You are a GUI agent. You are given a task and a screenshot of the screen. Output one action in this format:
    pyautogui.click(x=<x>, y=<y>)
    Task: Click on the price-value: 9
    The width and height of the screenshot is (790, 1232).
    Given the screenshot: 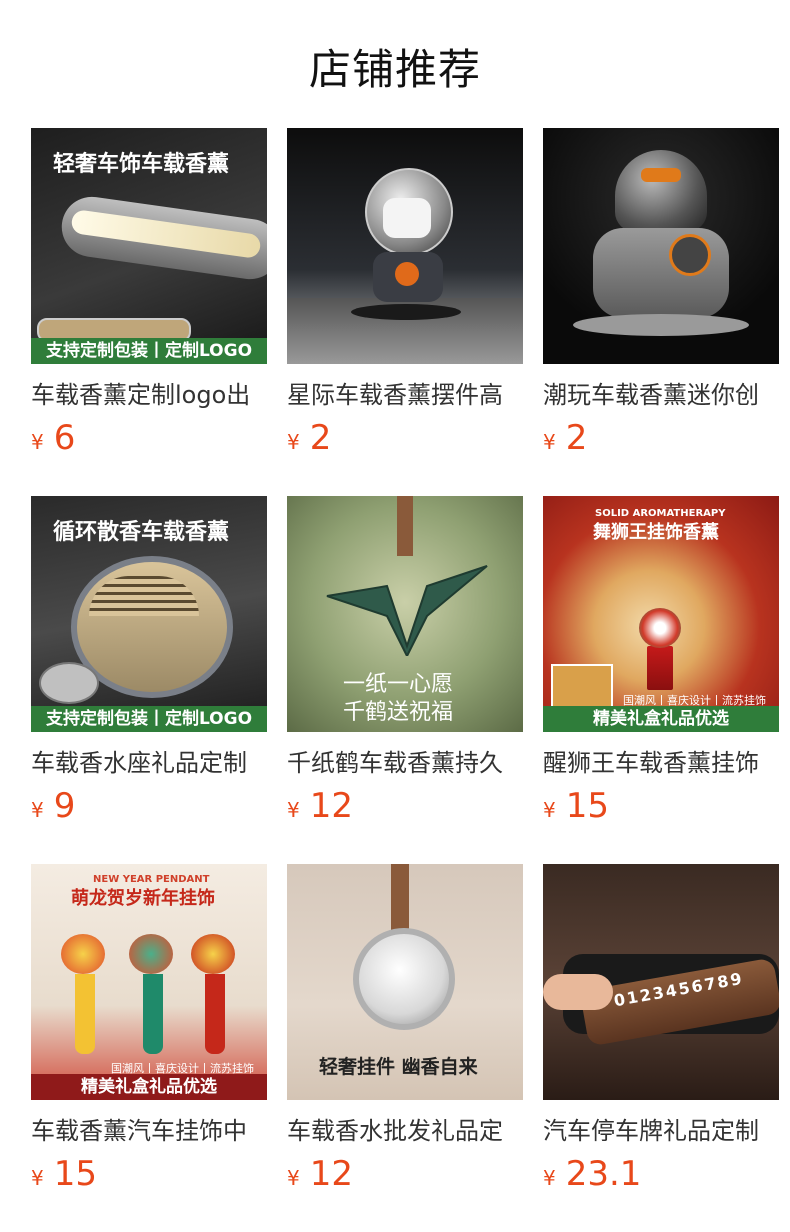 What is the action you would take?
    pyautogui.click(x=64, y=806)
    